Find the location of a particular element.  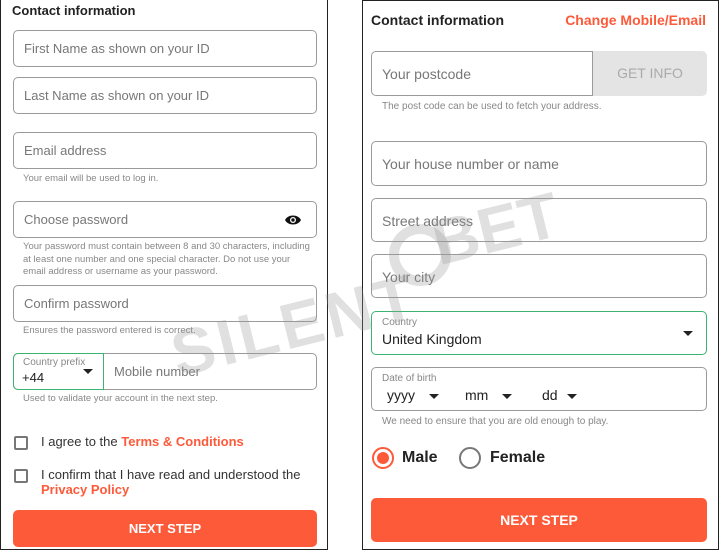

terms-text: I agree to the is located at coordinates (81, 441).